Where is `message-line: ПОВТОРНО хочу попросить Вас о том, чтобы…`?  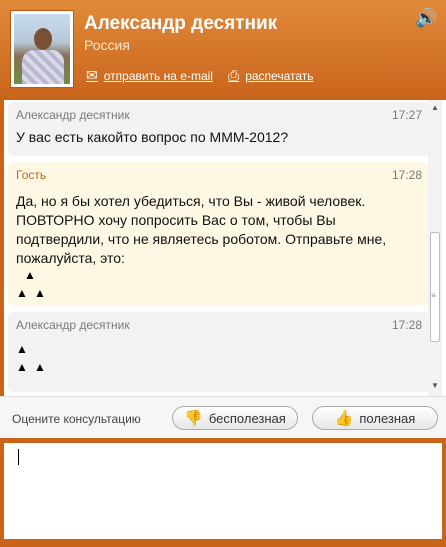 message-line: ПОВТОРНО хочу попросить Вас о том, чтобы… is located at coordinates (176, 220).